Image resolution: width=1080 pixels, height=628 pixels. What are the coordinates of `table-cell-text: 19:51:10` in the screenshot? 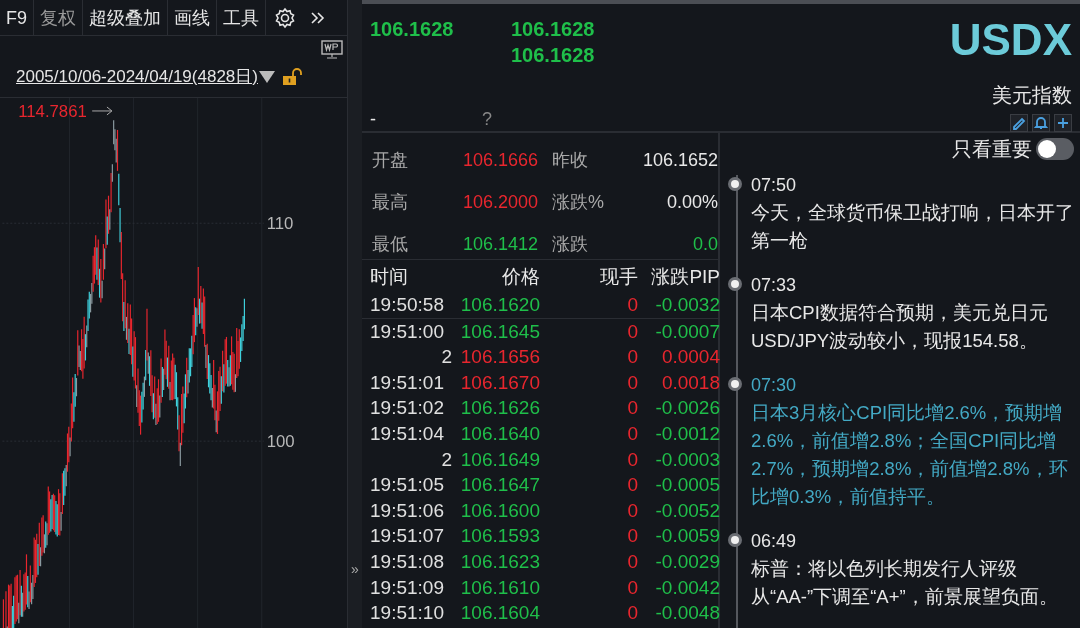 It's located at (407, 613).